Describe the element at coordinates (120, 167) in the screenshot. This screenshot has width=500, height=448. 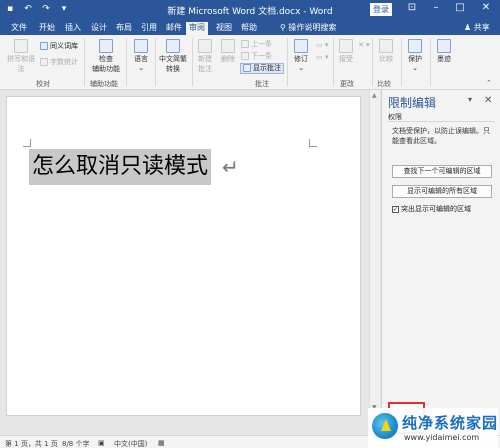
I see `document-selected-text: 怎么取消只读模式` at that location.